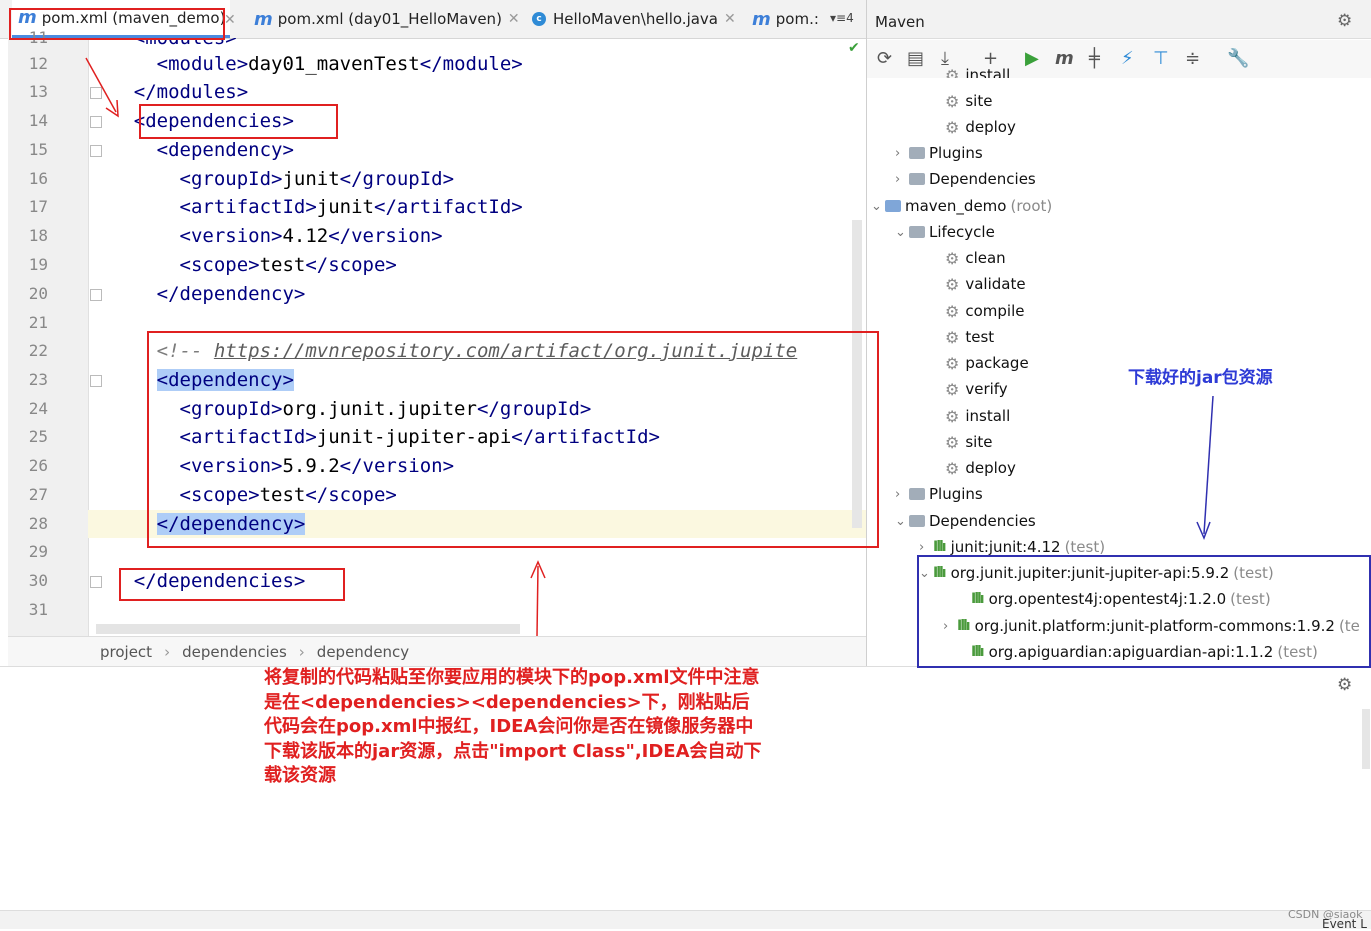  What do you see at coordinates (1205, 467) in the screenshot?
I see `blue-arrow-down` at bounding box center [1205, 467].